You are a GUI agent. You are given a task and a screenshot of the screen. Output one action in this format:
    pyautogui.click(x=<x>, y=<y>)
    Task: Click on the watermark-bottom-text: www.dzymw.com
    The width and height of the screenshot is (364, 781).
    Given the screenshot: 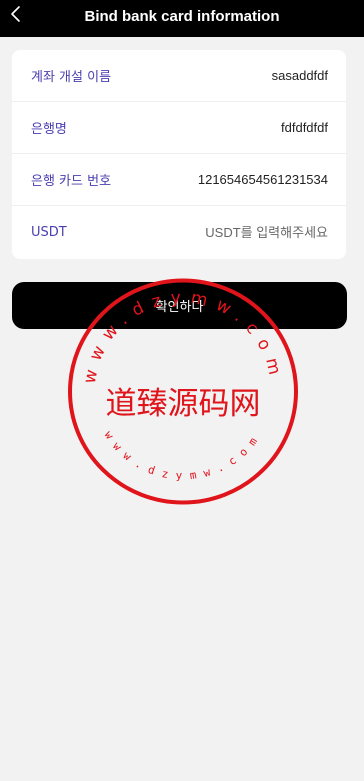 What is the action you would take?
    pyautogui.click(x=179, y=456)
    